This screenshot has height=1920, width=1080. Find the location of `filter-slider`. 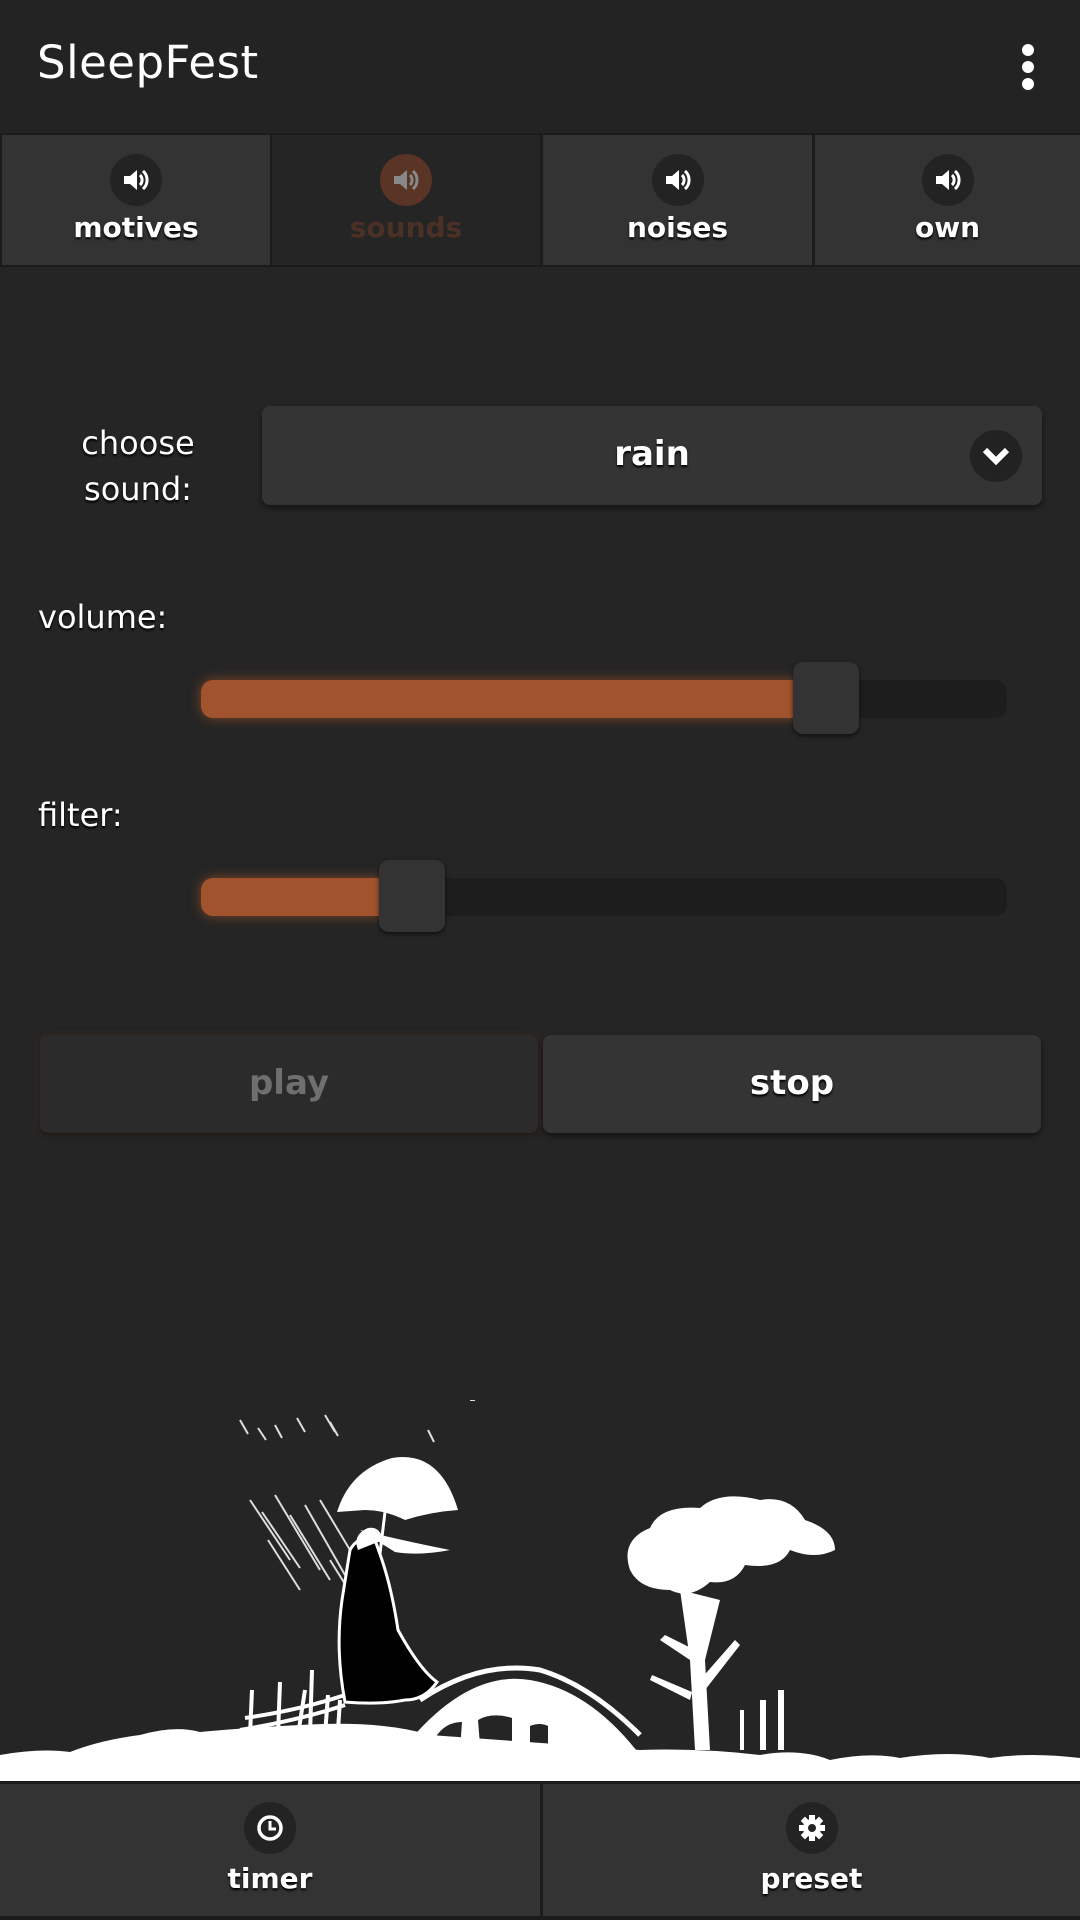

filter-slider is located at coordinates (604, 896).